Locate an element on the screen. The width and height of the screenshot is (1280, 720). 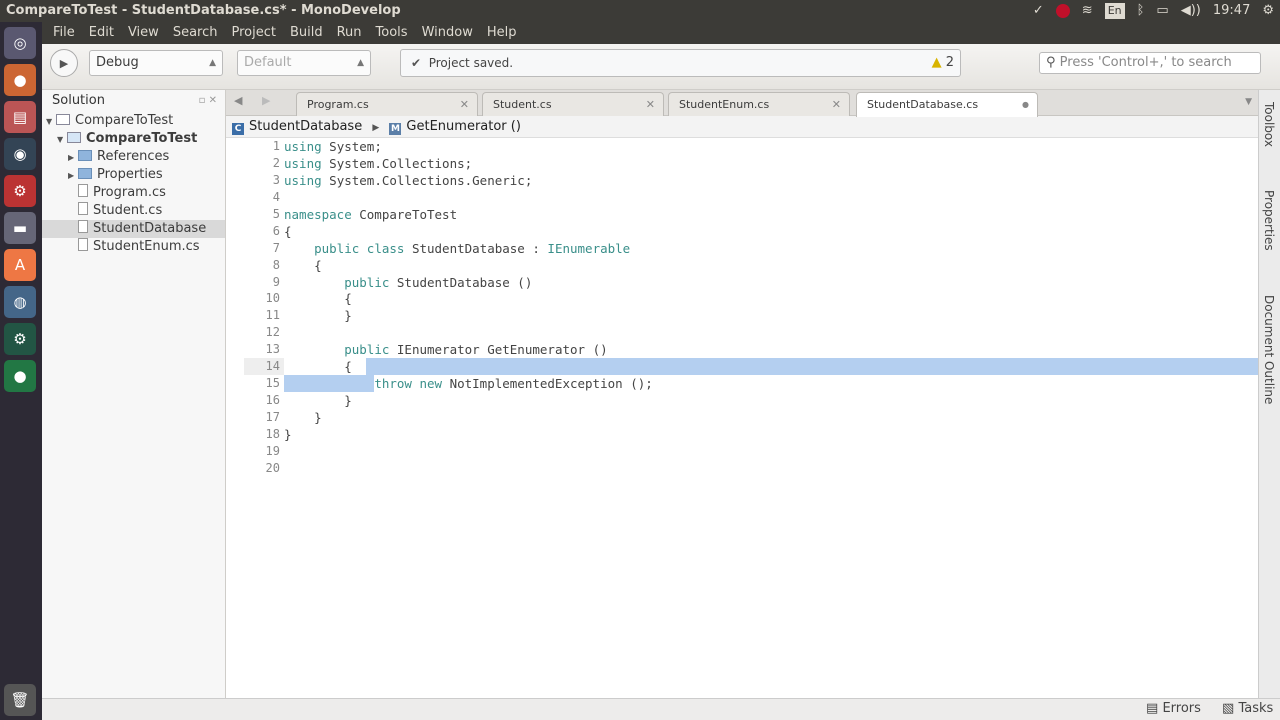
code-line: 18} is located at coordinates (751, 434).